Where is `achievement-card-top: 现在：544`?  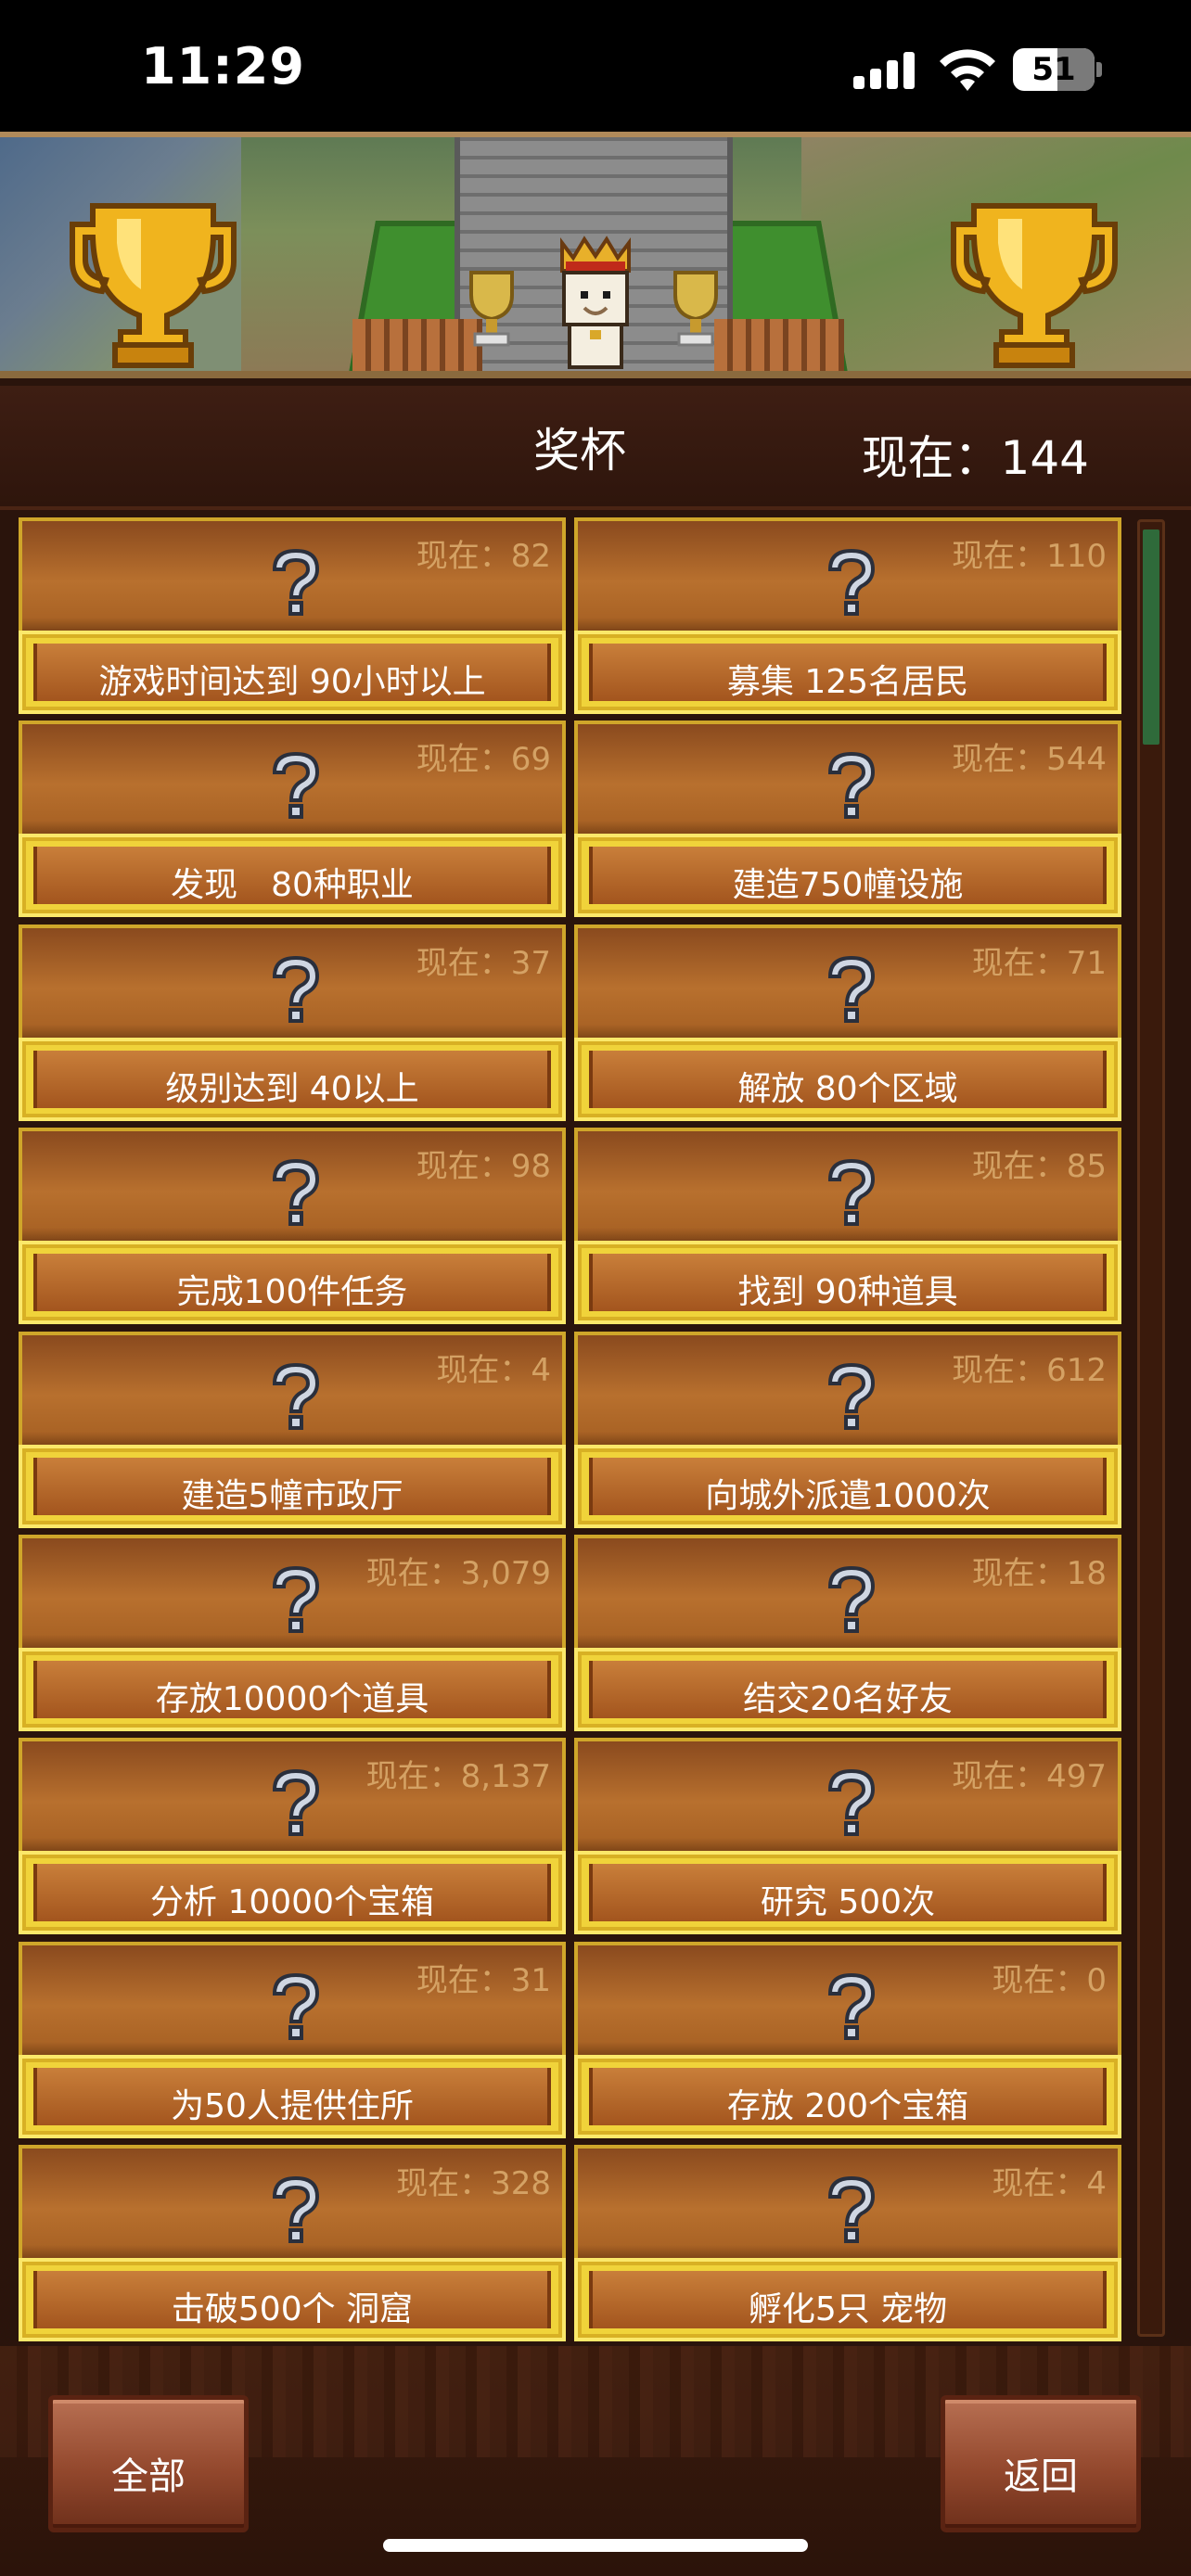
achievement-card-top: 现在：544 is located at coordinates (847, 777).